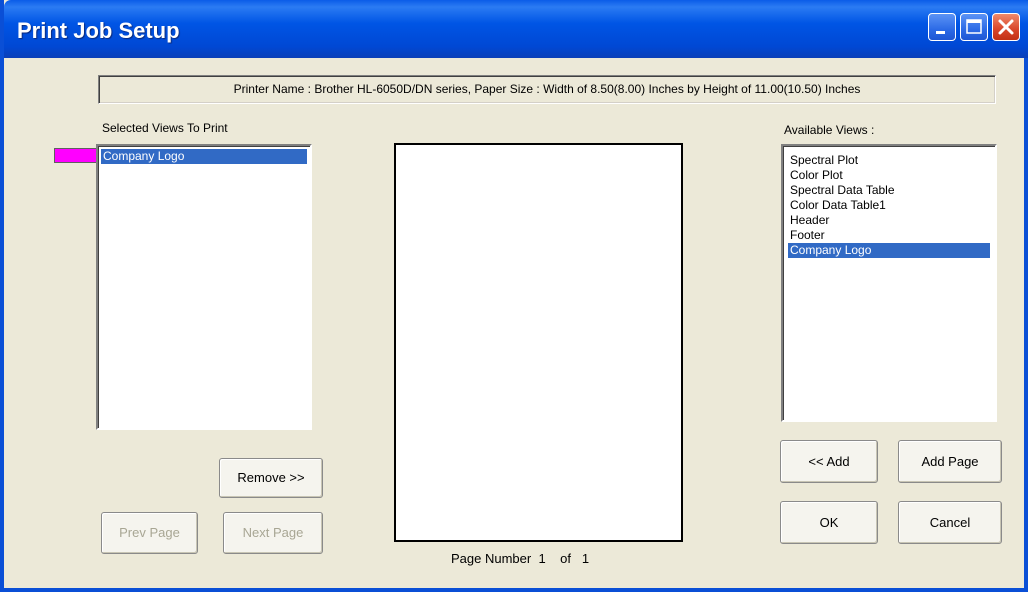 The image size is (1028, 592). Describe the element at coordinates (204, 287) in the screenshot. I see `selected-views-list: Company Logo` at that location.